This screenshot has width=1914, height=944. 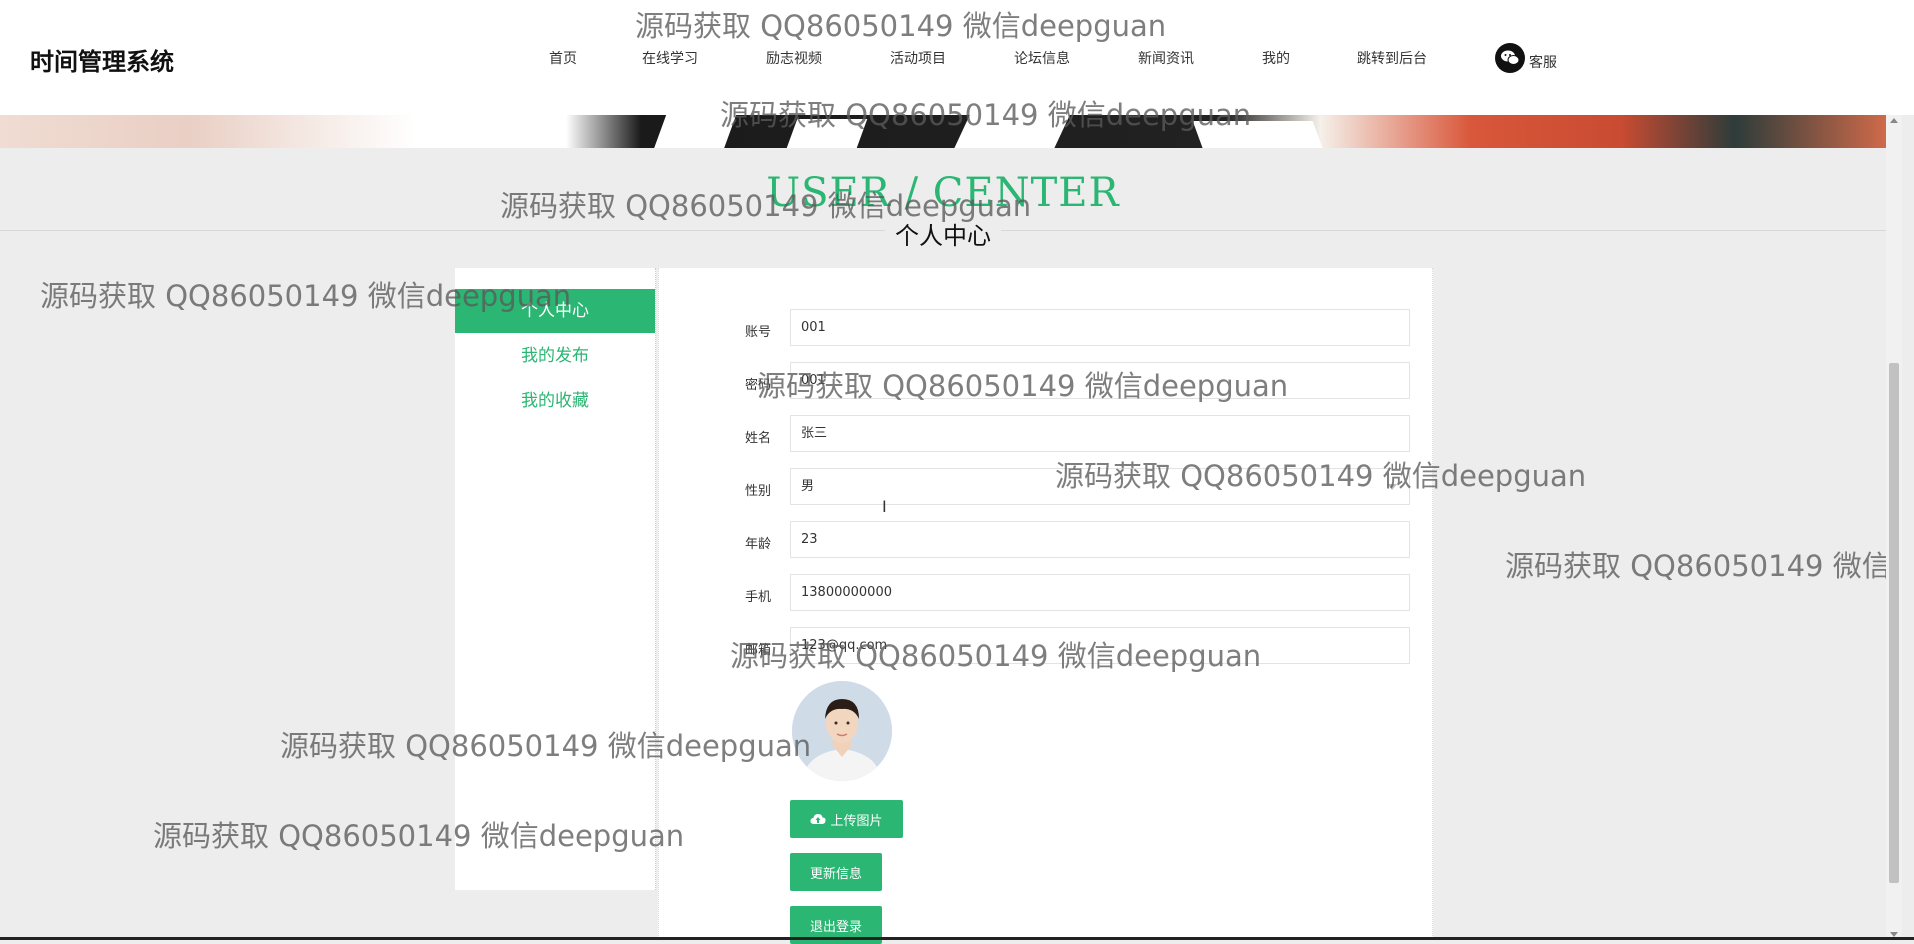 What do you see at coordinates (1100, 645) in the screenshot?
I see `email-field: 123@qq.com` at bounding box center [1100, 645].